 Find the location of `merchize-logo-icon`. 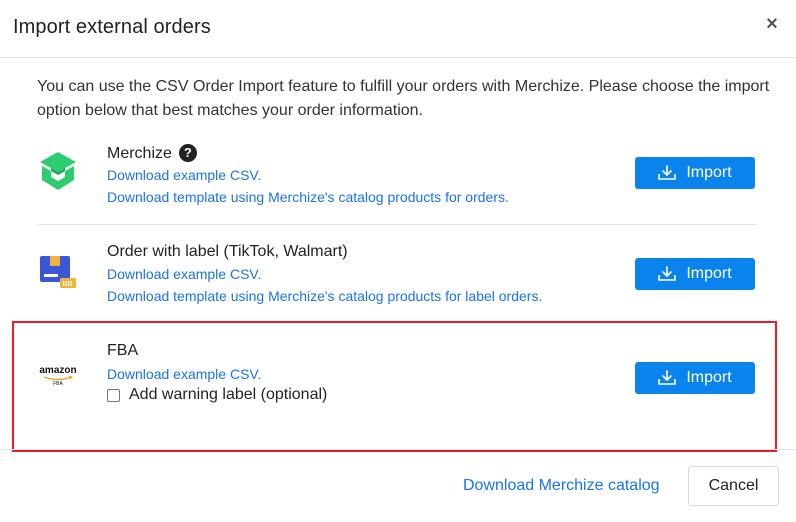

merchize-logo-icon is located at coordinates (58, 173).